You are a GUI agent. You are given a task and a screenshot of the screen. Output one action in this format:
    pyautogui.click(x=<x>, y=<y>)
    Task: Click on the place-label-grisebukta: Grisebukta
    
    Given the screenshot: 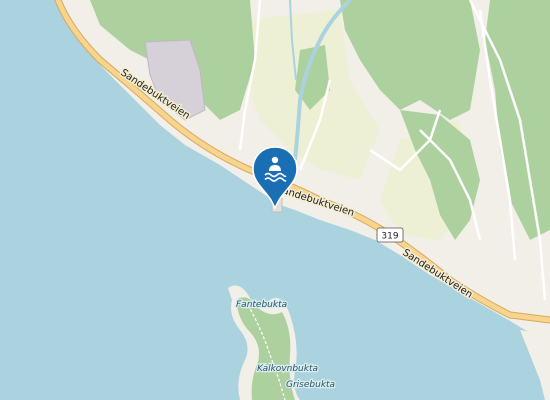 What is the action you would take?
    pyautogui.click(x=310, y=385)
    